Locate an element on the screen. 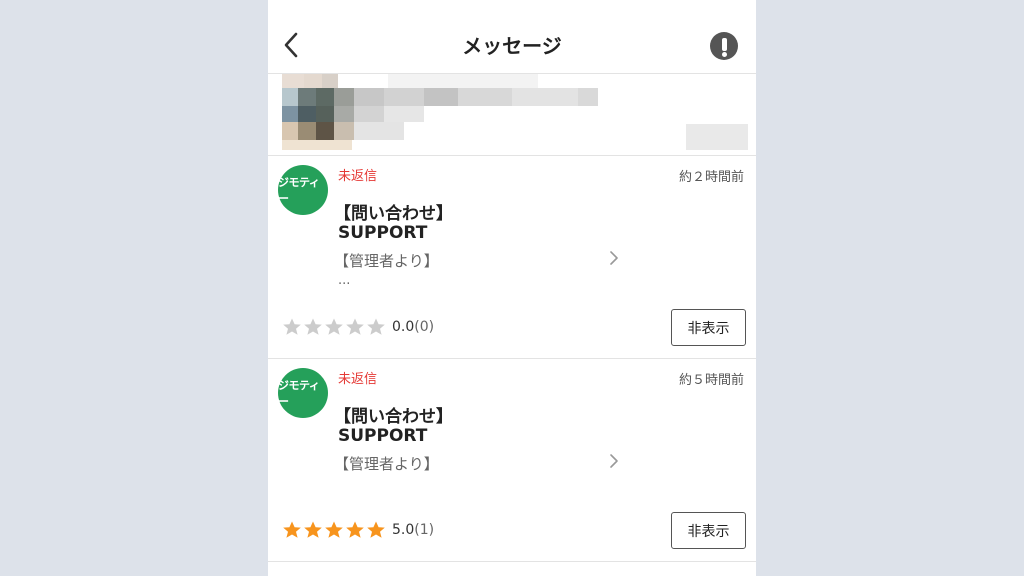  rating-count: (1) is located at coordinates (424, 530).